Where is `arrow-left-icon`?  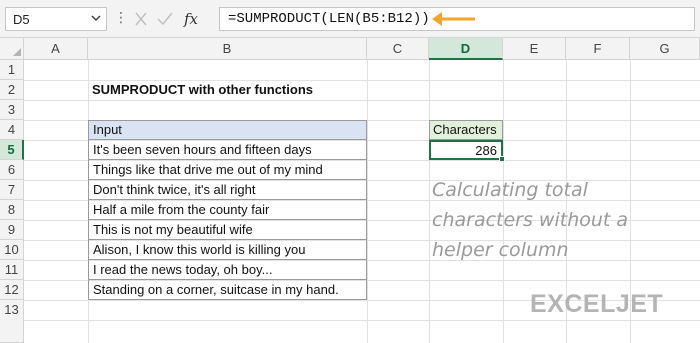
arrow-left-icon is located at coordinates (453, 19).